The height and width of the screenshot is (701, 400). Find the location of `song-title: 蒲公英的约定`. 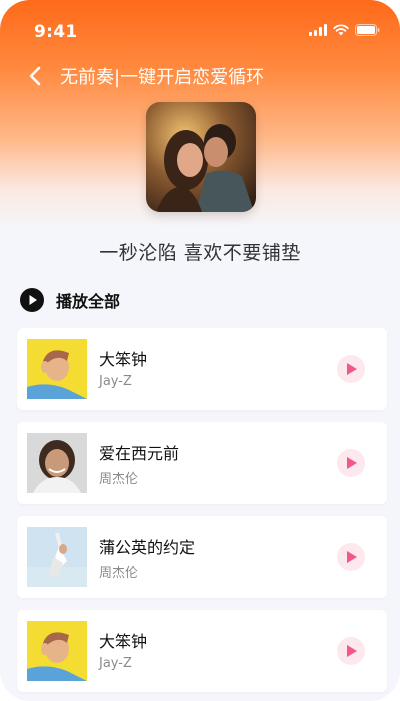

song-title: 蒲公英的约定 is located at coordinates (147, 547).